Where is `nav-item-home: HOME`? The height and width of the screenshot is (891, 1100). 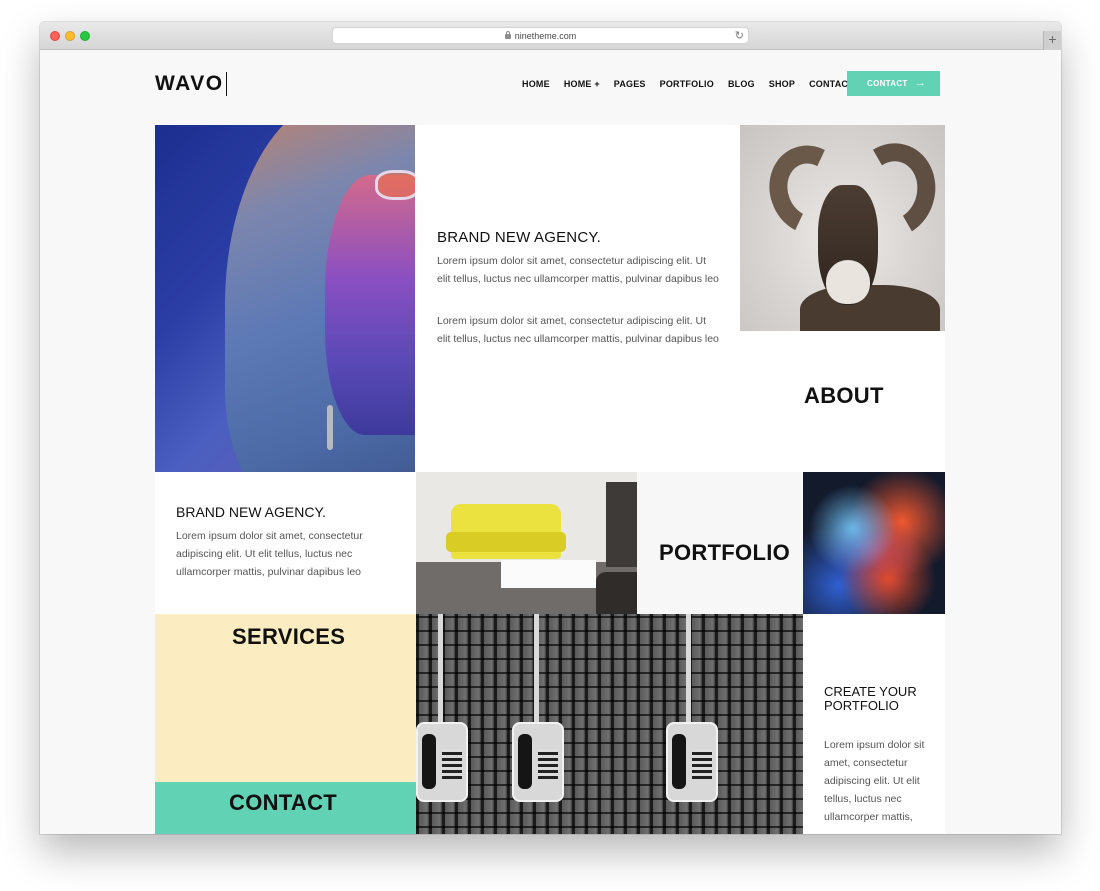 nav-item-home: HOME is located at coordinates (536, 84).